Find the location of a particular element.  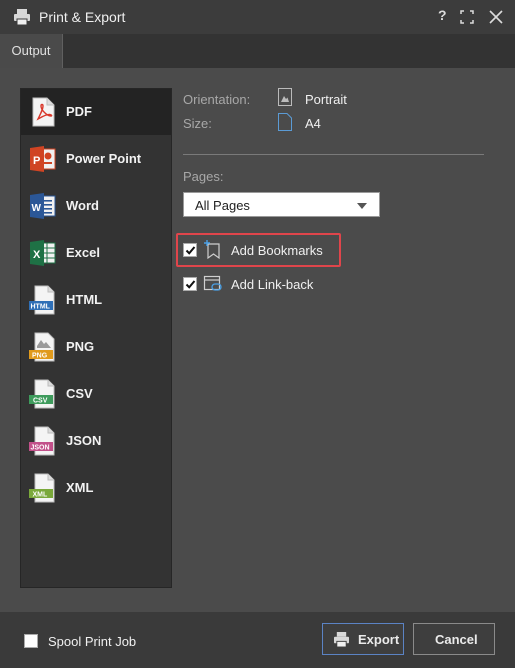

orientation-value: Portrait is located at coordinates (326, 99).